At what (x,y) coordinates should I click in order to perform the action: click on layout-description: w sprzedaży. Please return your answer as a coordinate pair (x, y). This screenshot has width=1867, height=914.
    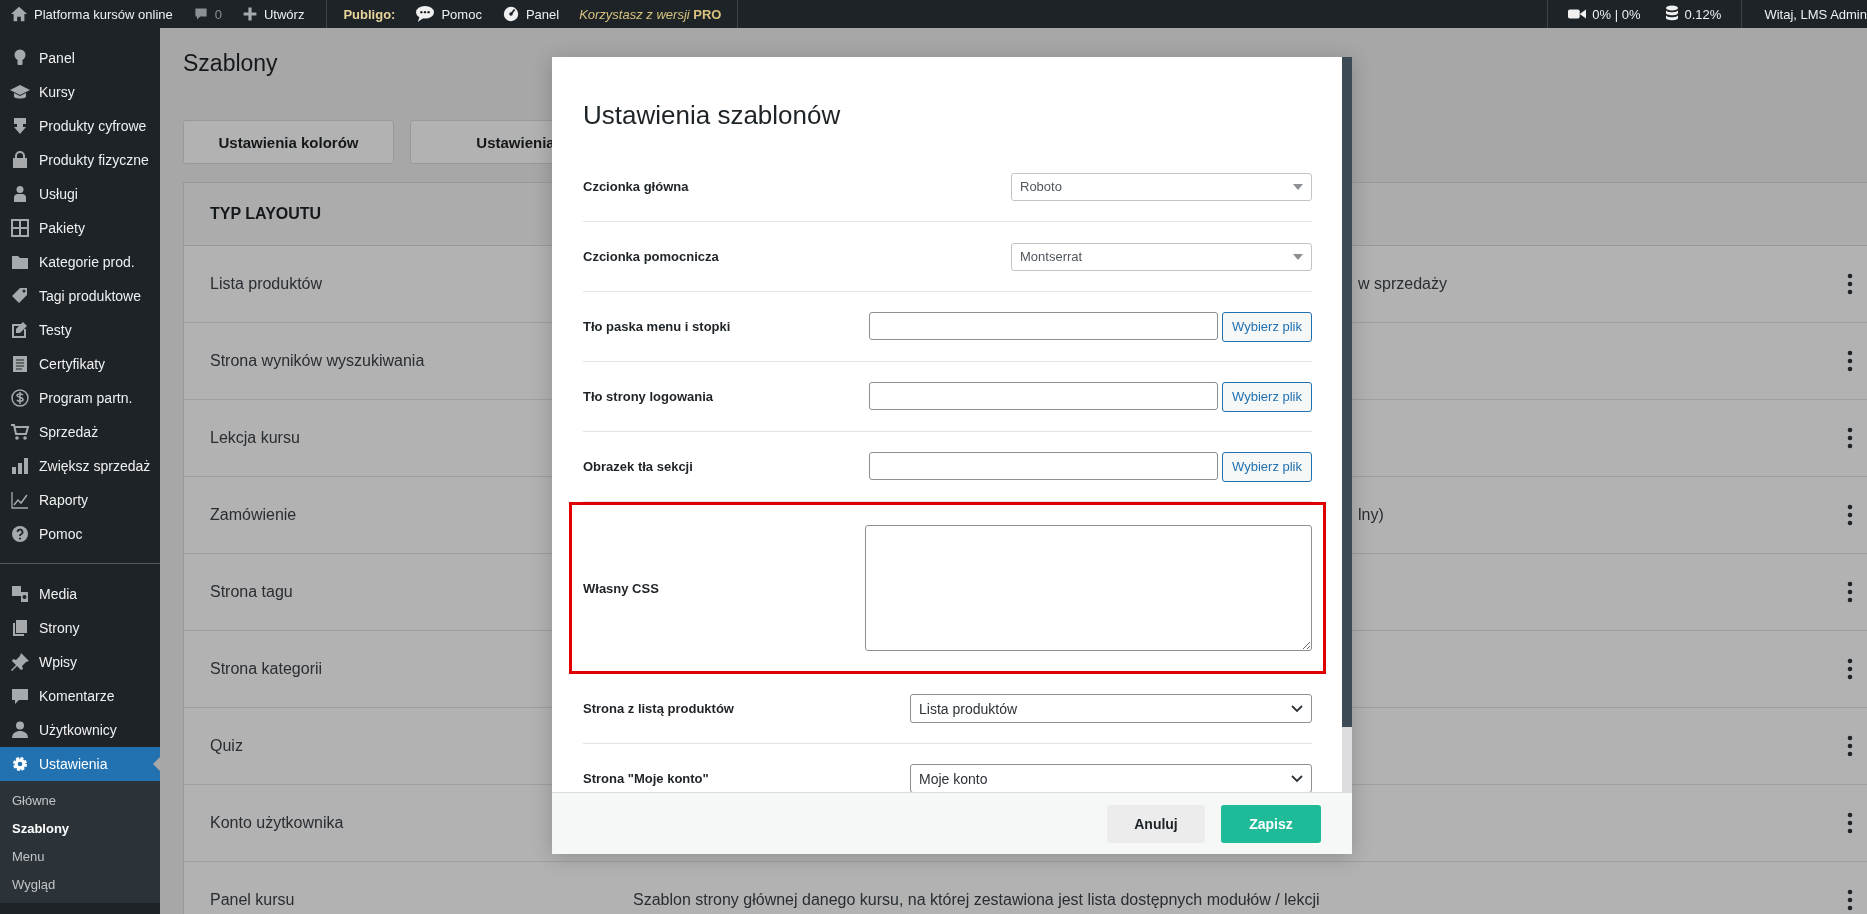
    Looking at the image, I should click on (1402, 283).